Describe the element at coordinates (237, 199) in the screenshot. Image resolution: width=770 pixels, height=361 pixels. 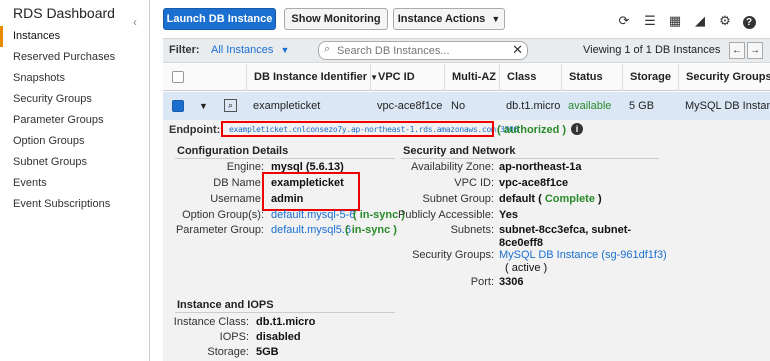
I see `username-label: Username:` at that location.